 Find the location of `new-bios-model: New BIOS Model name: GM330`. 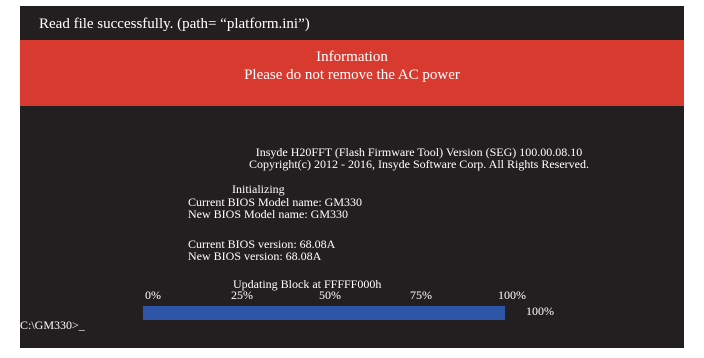

new-bios-model: New BIOS Model name: GM330 is located at coordinates (268, 214).